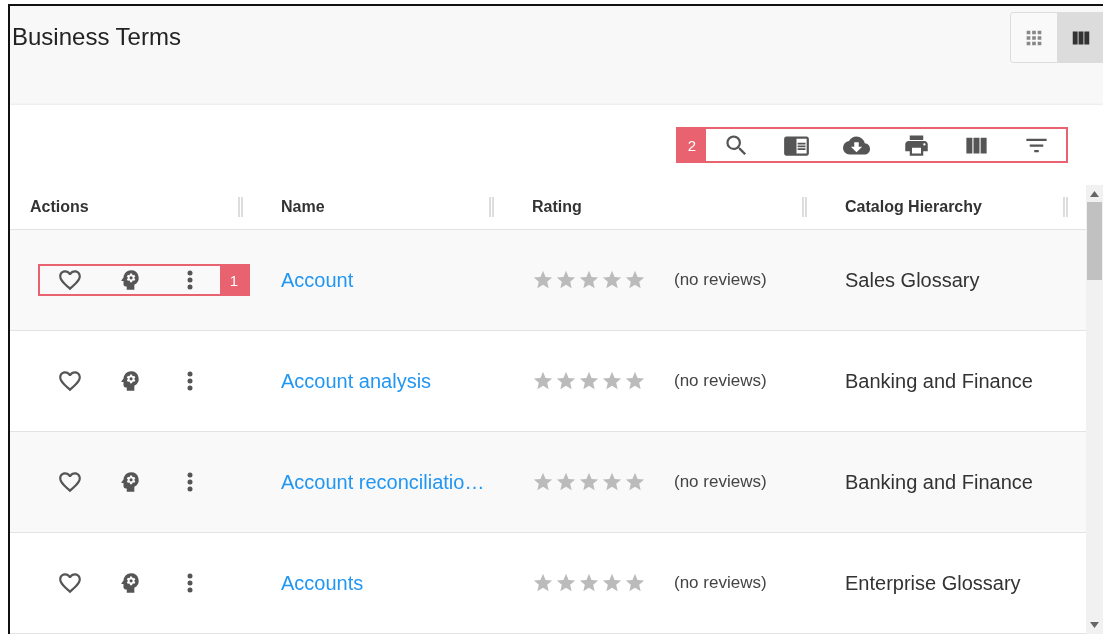 The width and height of the screenshot is (1103, 634). I want to click on column-header: Rating, so click(557, 207).